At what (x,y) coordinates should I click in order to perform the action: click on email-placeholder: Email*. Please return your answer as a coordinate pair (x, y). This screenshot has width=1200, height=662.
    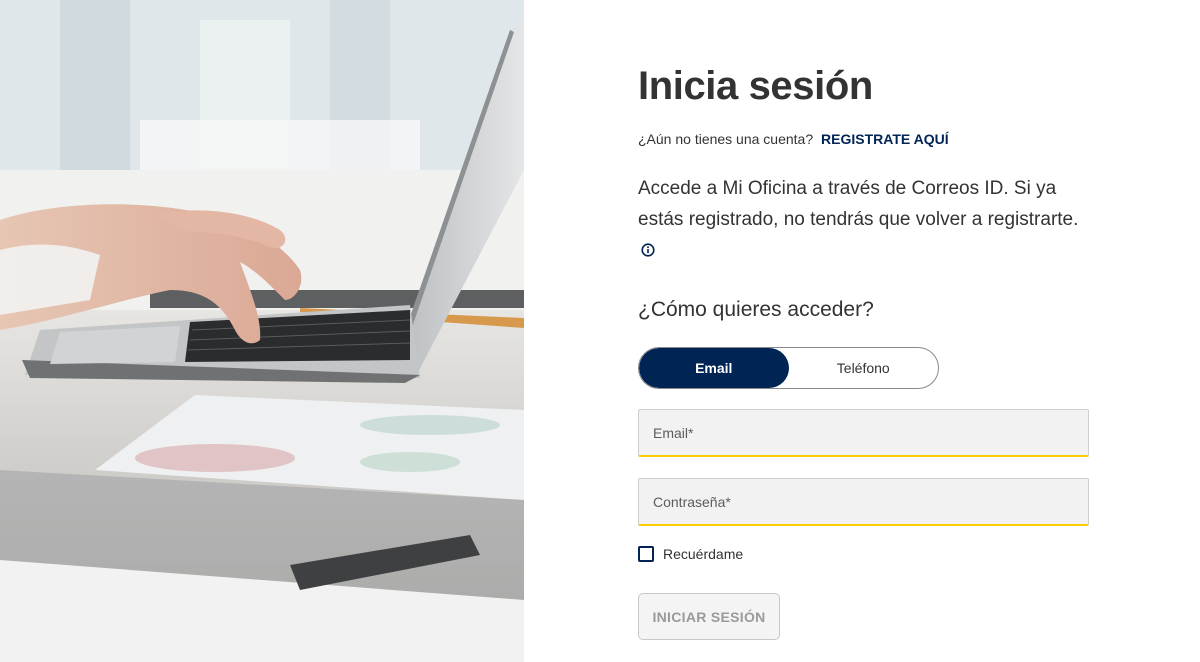
    Looking at the image, I should click on (673, 433).